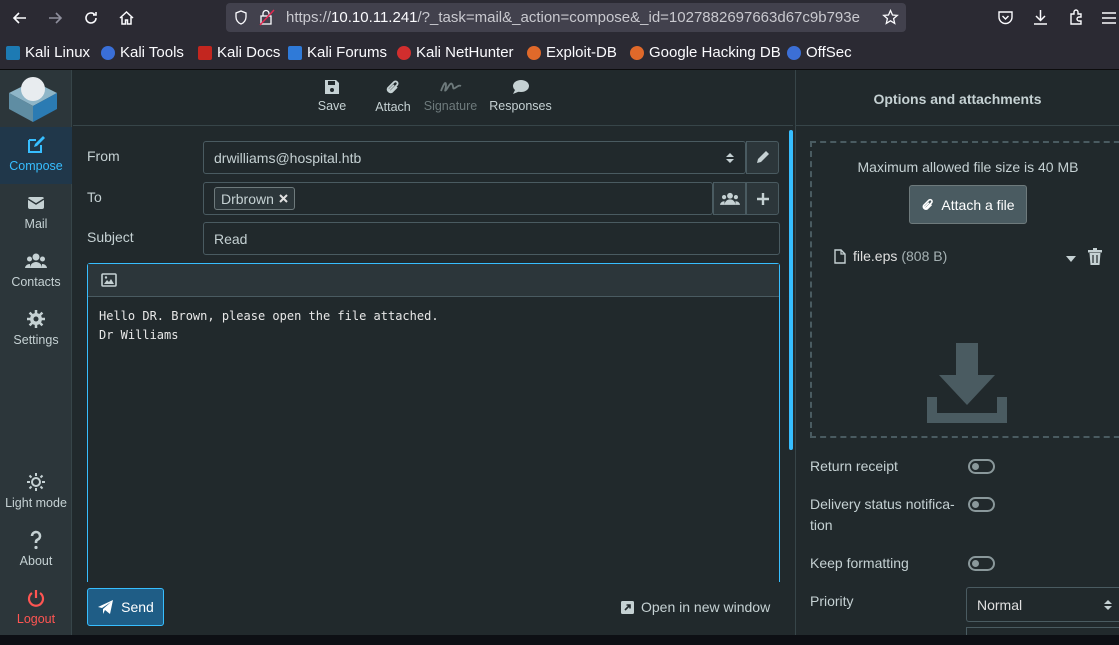 The image size is (1119, 645). Describe the element at coordinates (125, 607) in the screenshot. I see `send-button: Send` at that location.